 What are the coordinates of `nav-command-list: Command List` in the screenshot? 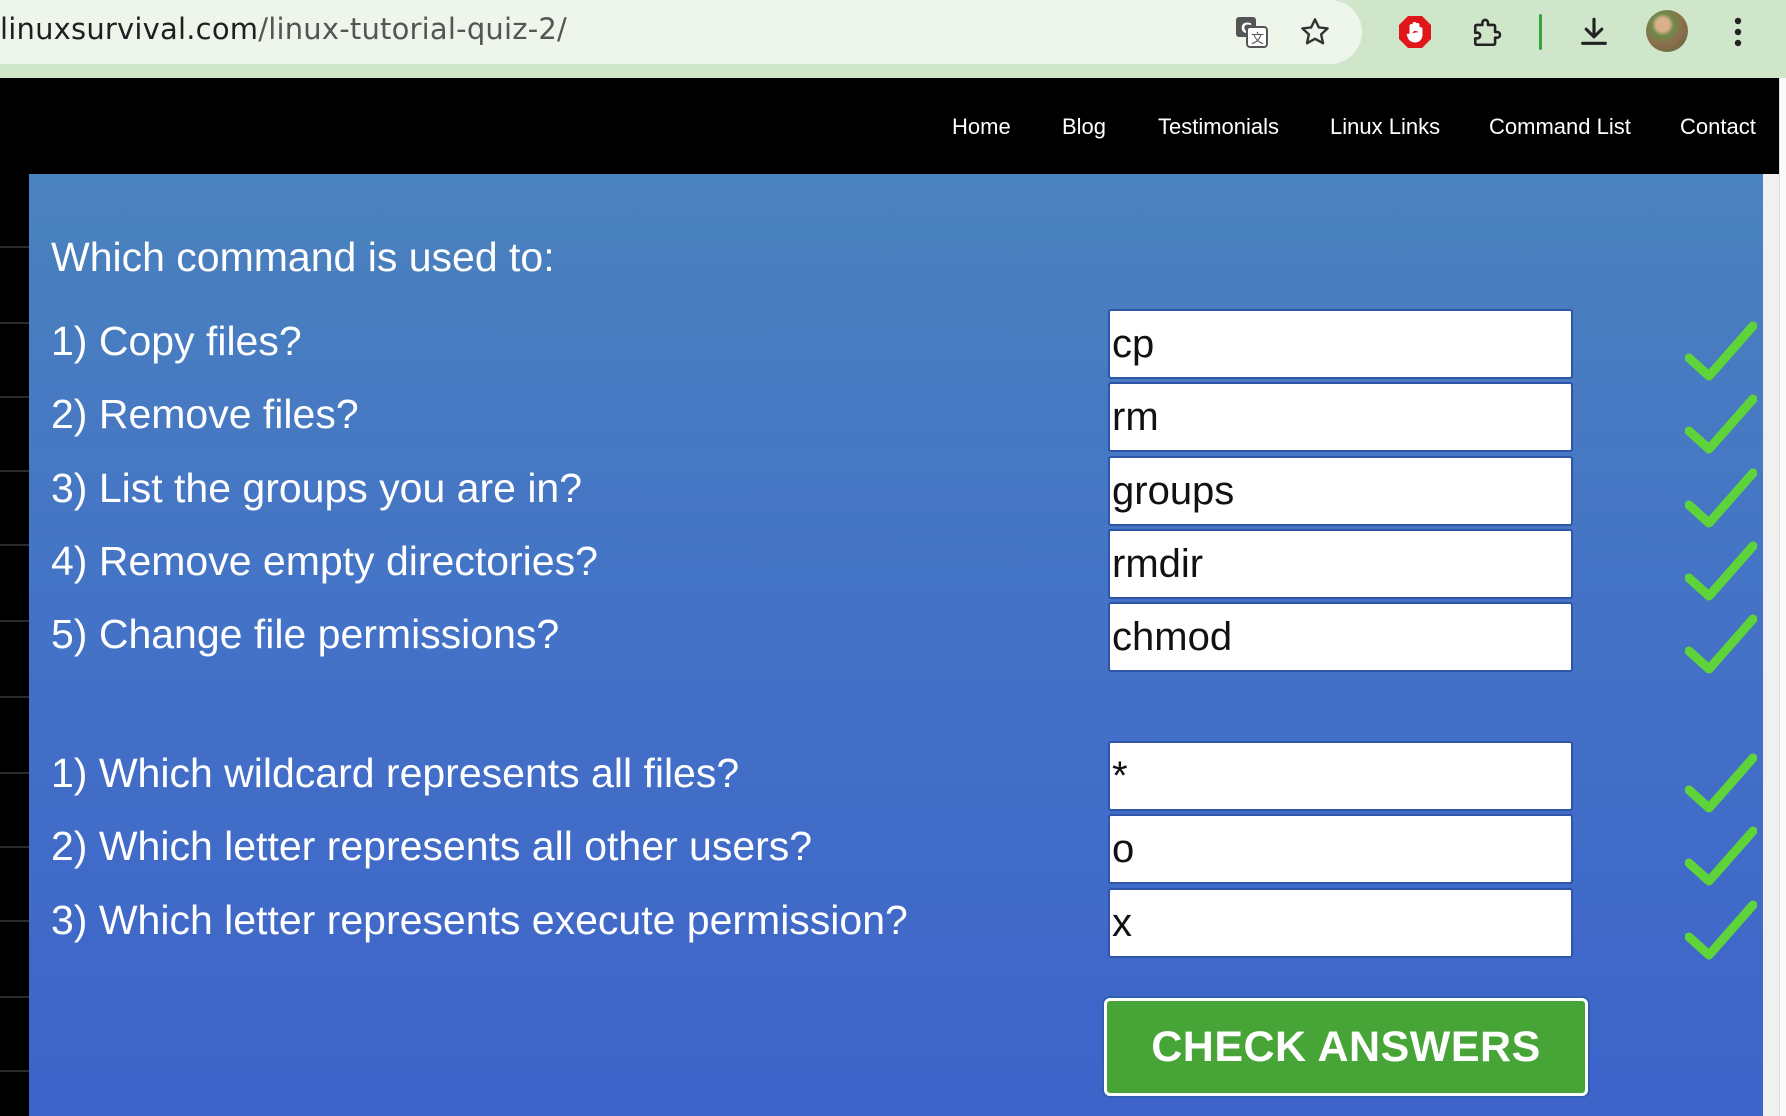 It's located at (1560, 127).